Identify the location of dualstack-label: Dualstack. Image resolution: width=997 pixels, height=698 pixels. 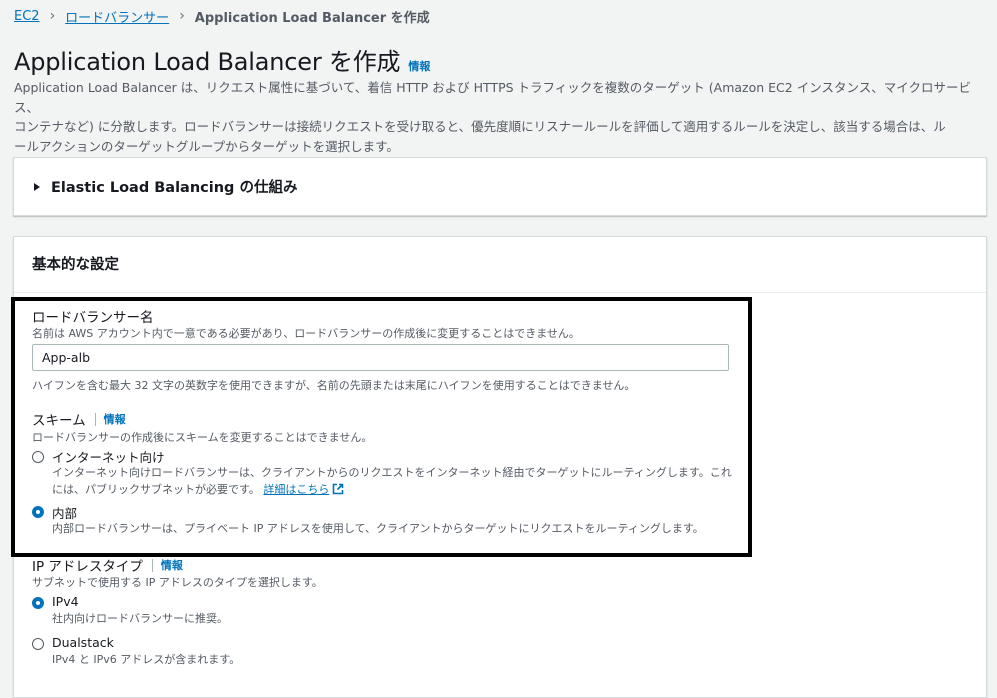
(83, 642).